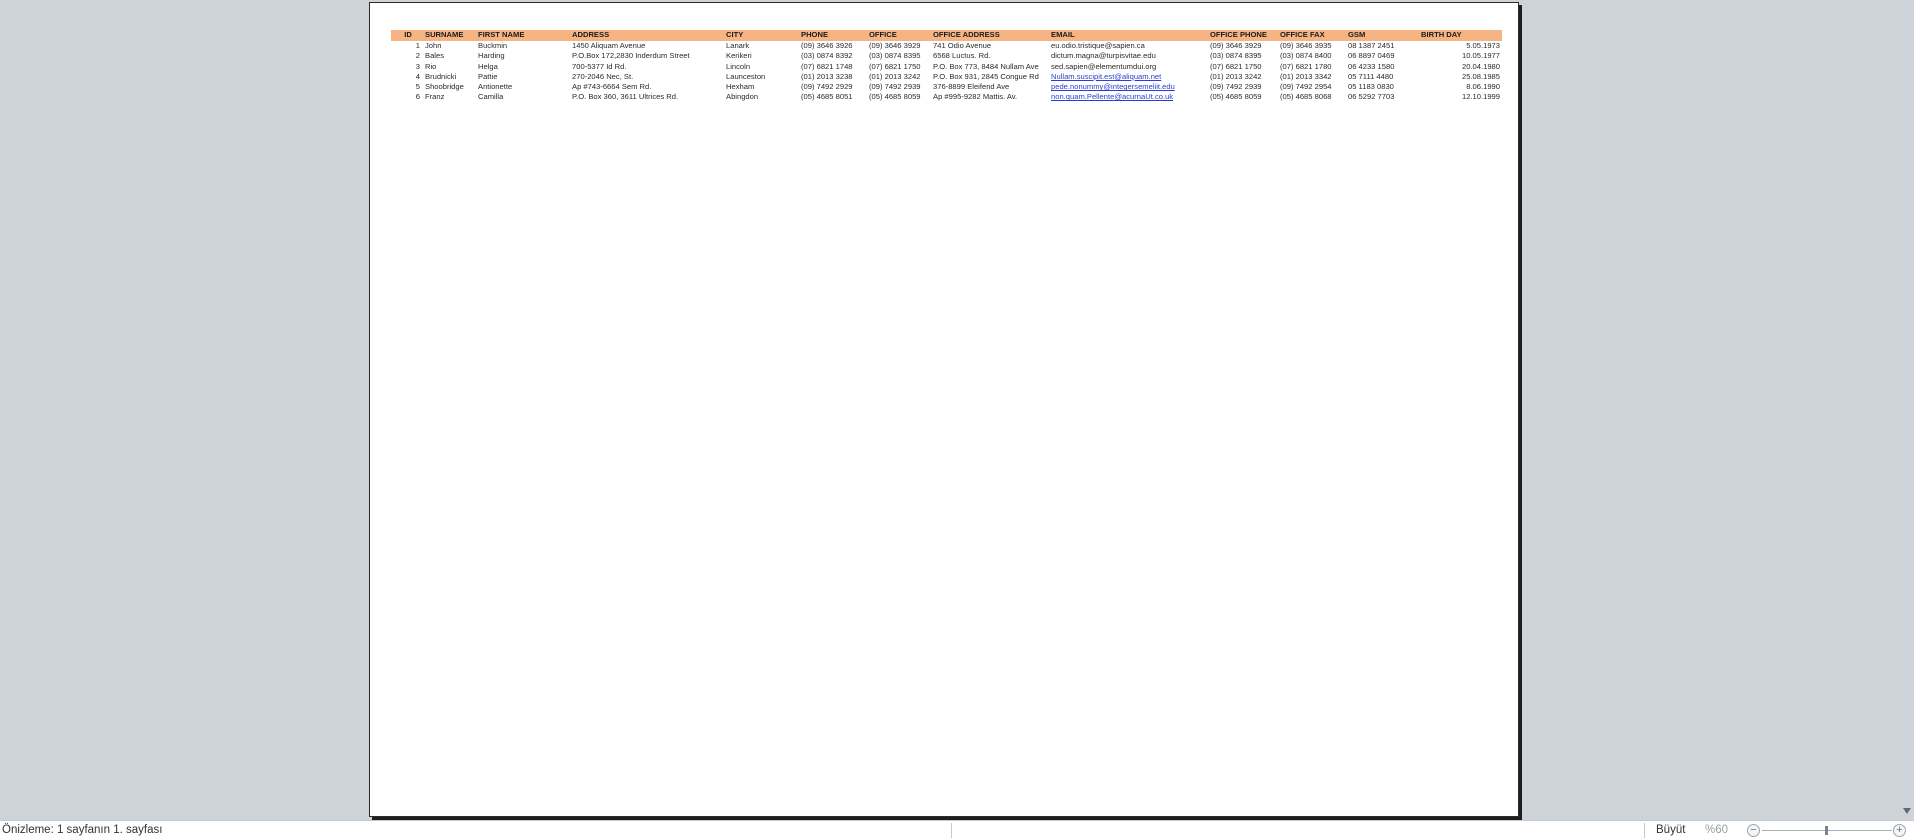 Image resolution: width=1914 pixels, height=838 pixels. What do you see at coordinates (1371, 97) in the screenshot?
I see `cell-gsm: 06 5292 7703` at bounding box center [1371, 97].